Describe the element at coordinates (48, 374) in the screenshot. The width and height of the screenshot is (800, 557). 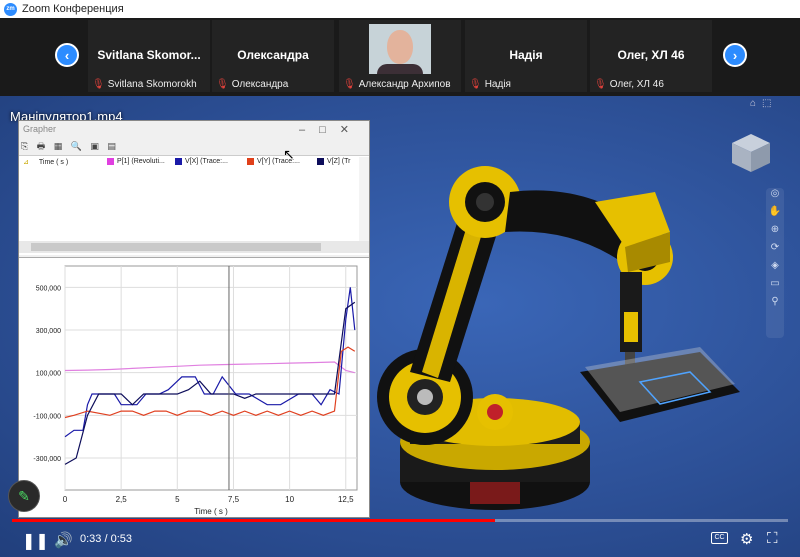
I see `y-tick-label: 100,000` at that location.